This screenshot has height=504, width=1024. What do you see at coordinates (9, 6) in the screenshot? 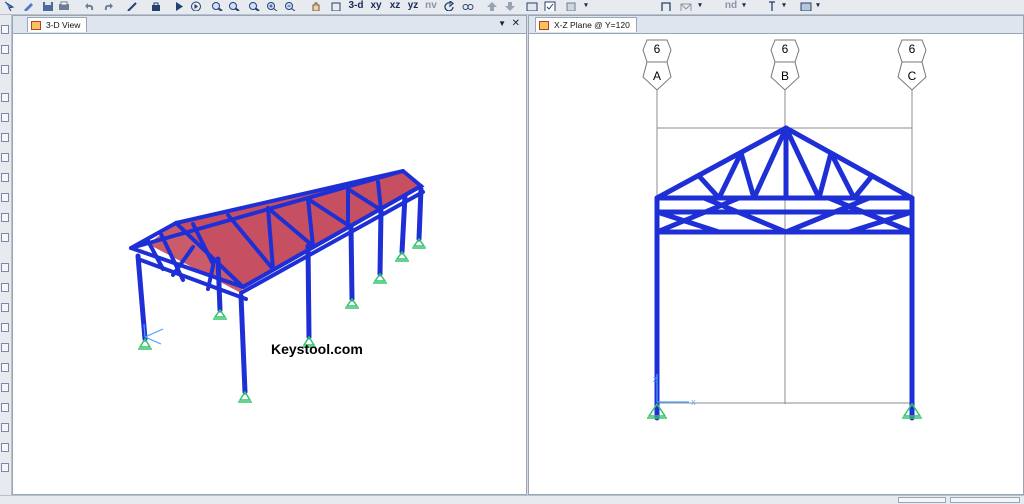
I see `pointer-icon` at bounding box center [9, 6].